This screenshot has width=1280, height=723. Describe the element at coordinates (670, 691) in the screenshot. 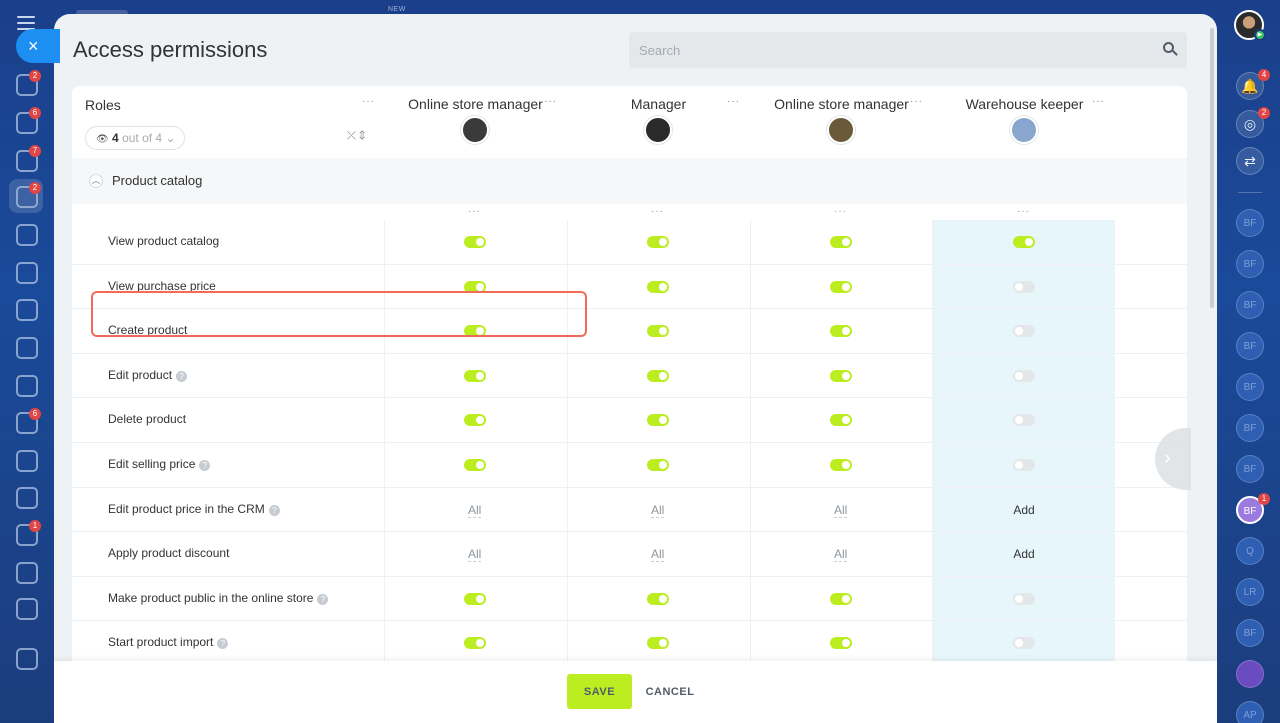

I see `cancel-button: CANCEL` at that location.